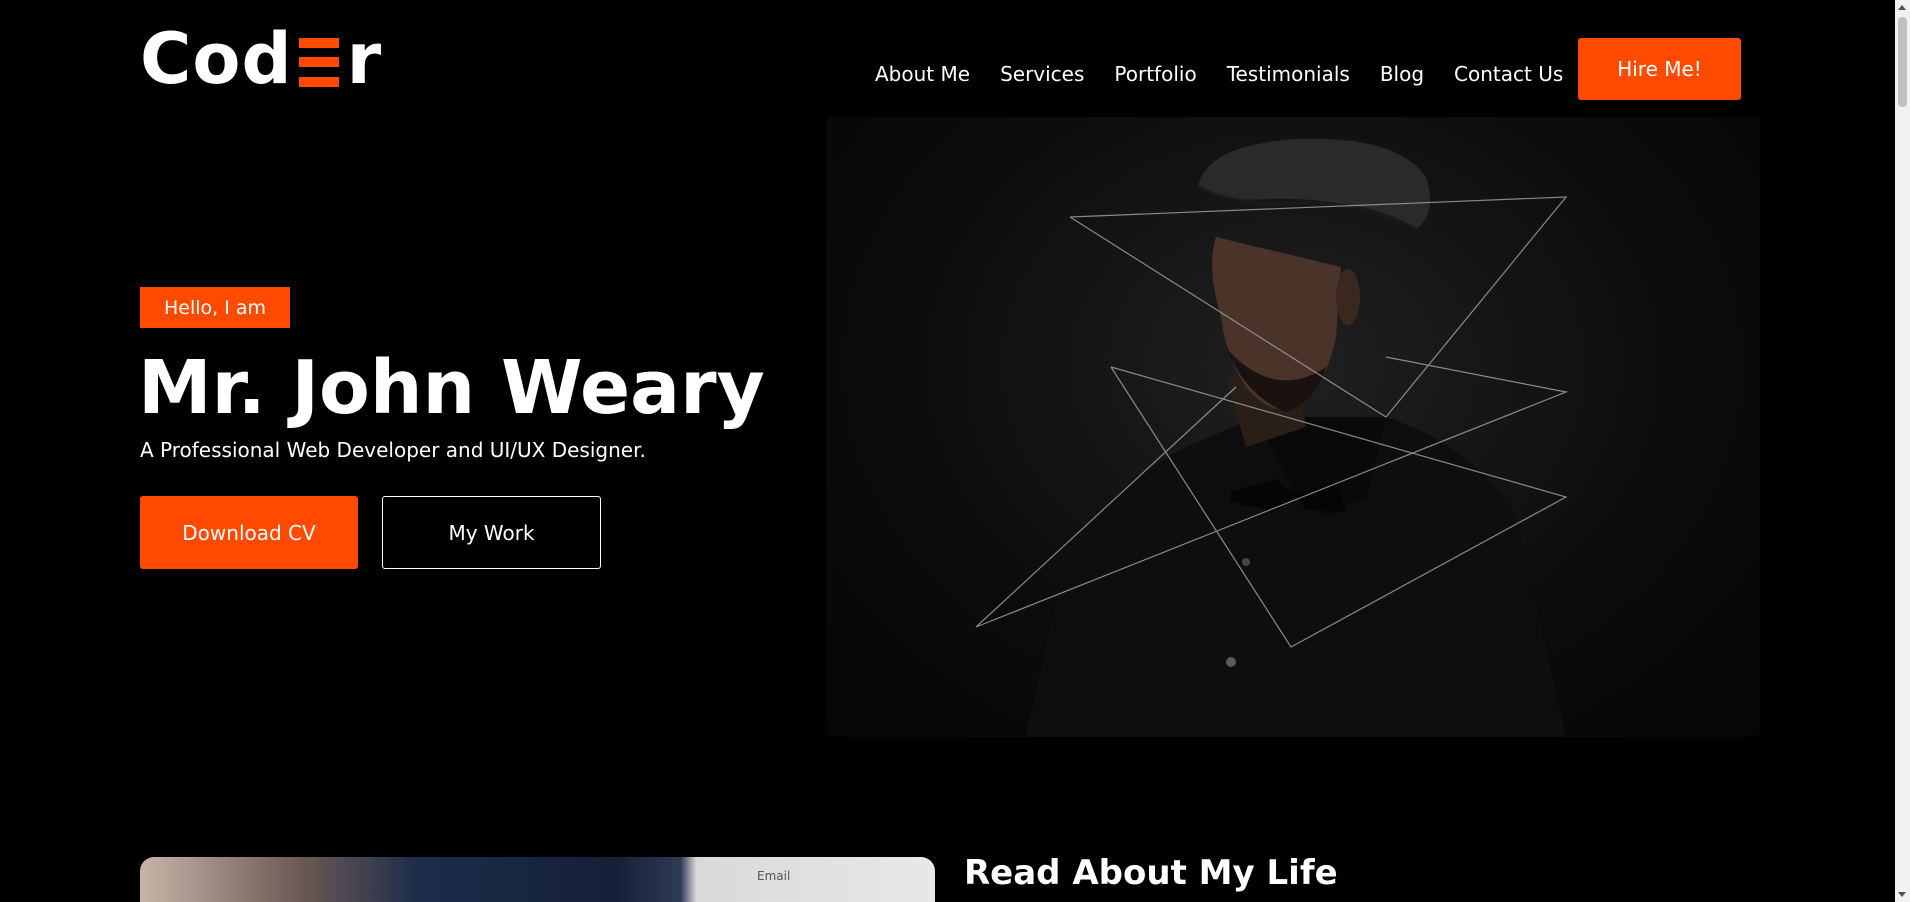 The width and height of the screenshot is (1910, 902). What do you see at coordinates (1151, 873) in the screenshot?
I see `about-section-title: Read About My Life` at bounding box center [1151, 873].